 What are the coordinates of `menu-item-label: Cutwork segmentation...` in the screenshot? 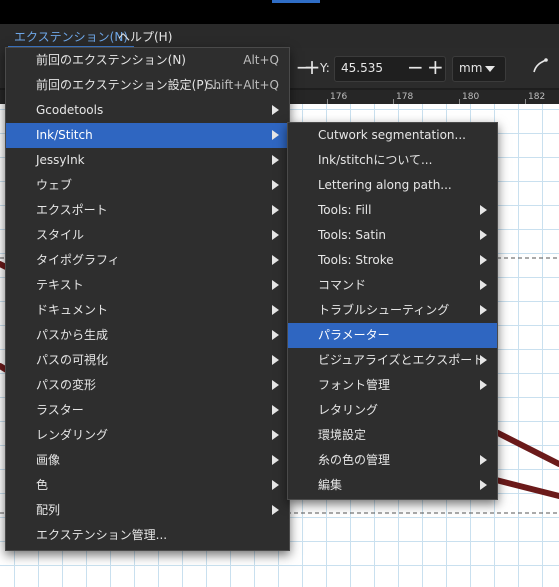 It's located at (392, 135).